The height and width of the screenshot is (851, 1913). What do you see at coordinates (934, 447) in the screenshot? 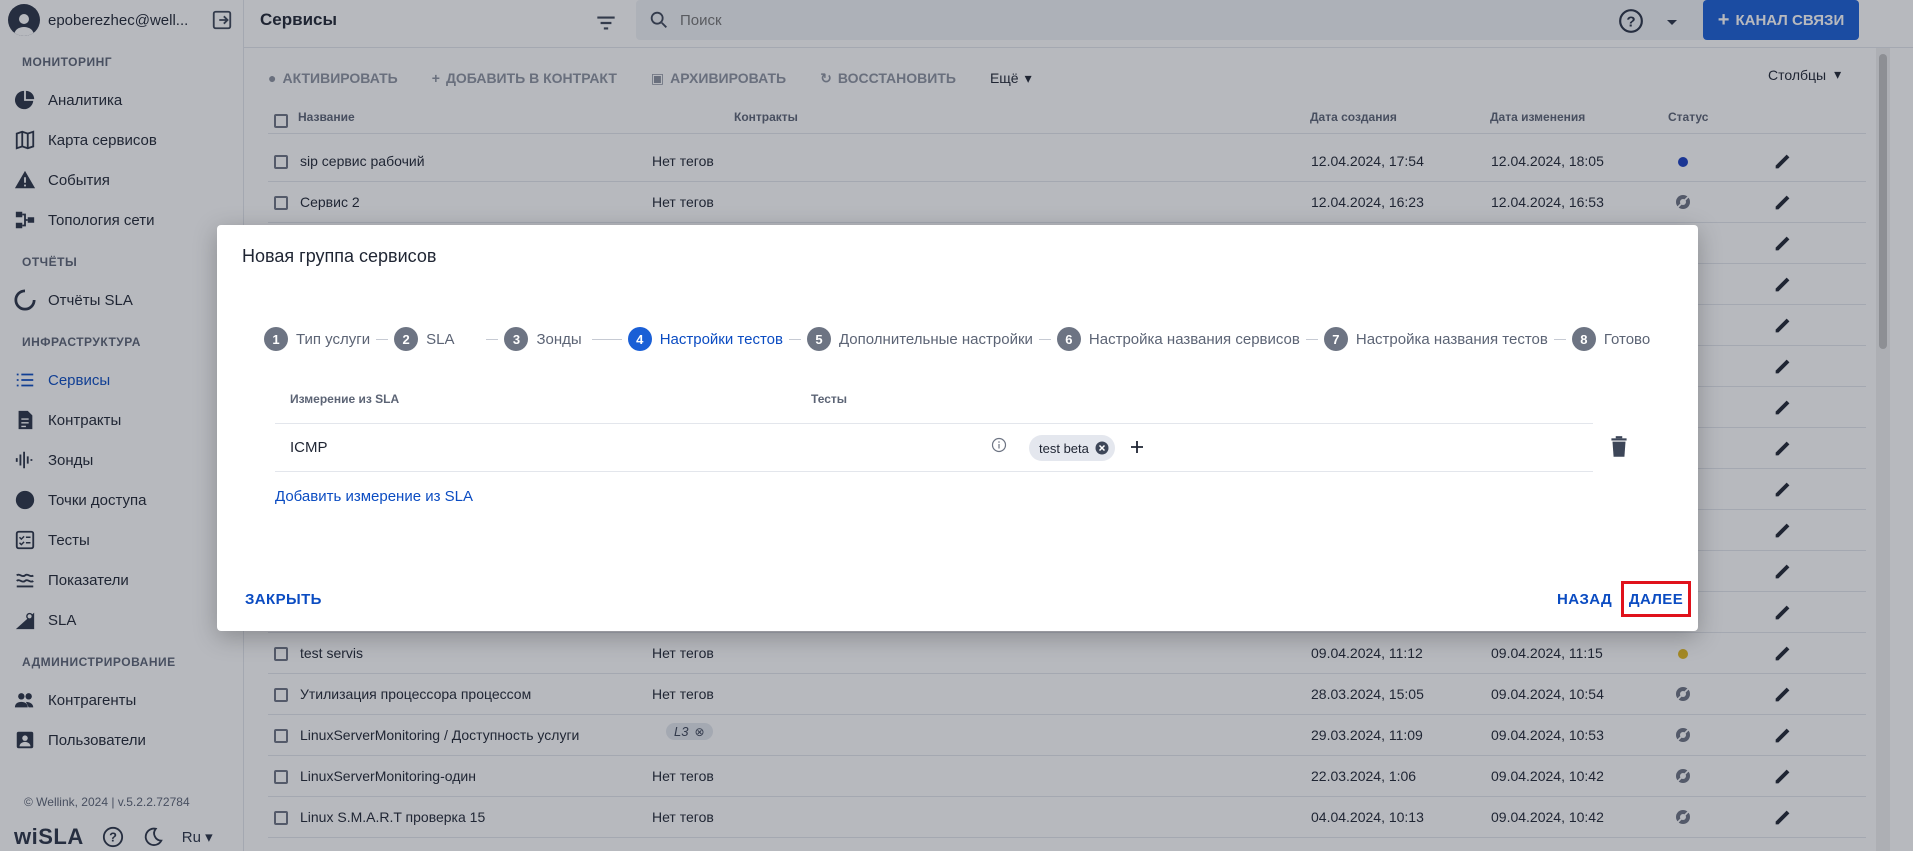
I see `tests-row: ICMP test beta` at bounding box center [934, 447].